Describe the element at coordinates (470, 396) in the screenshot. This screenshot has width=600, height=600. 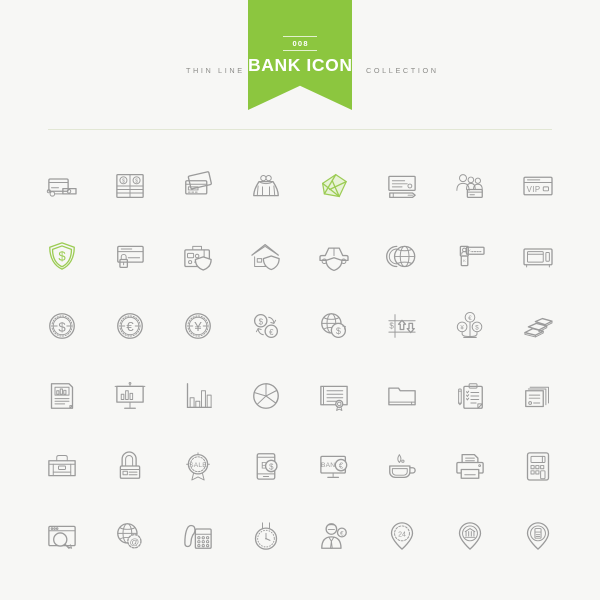
I see `clipboard-checklist-icon` at that location.